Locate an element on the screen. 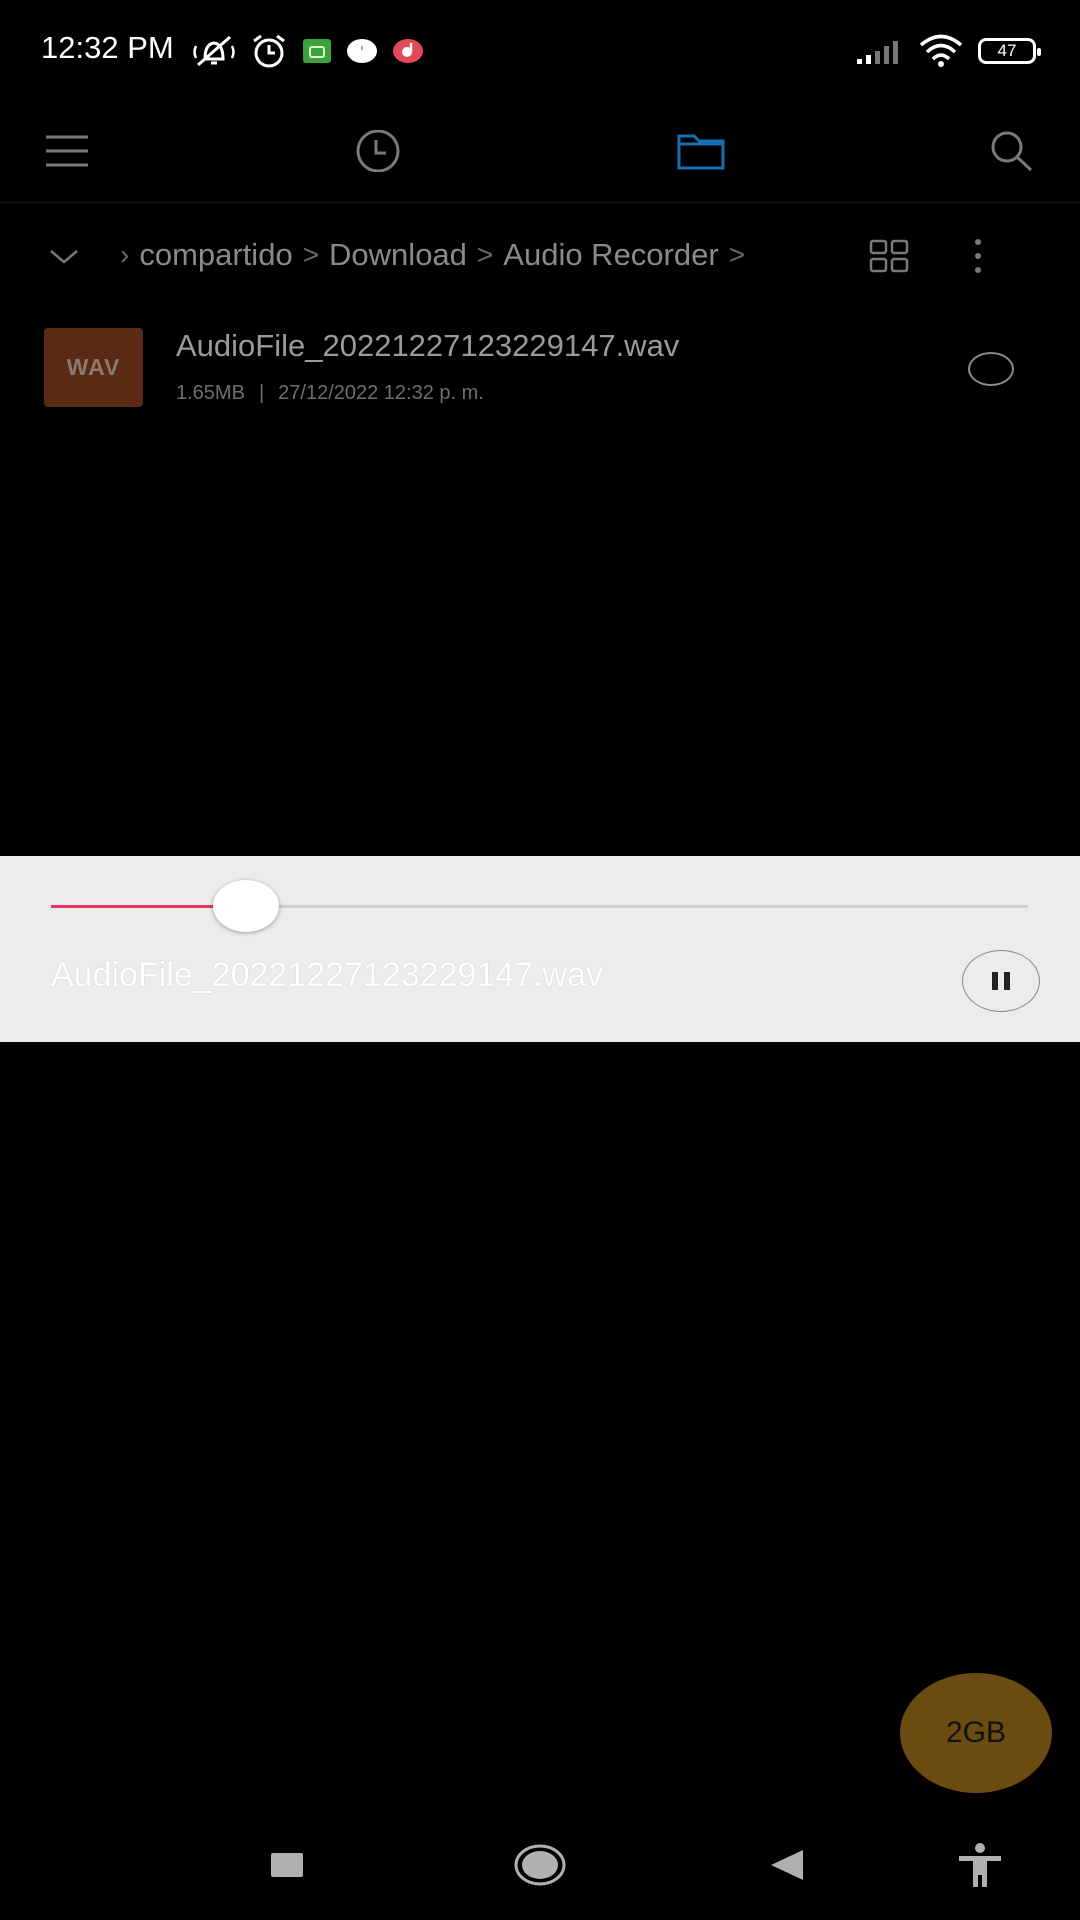  signal-icon is located at coordinates (880, 51).